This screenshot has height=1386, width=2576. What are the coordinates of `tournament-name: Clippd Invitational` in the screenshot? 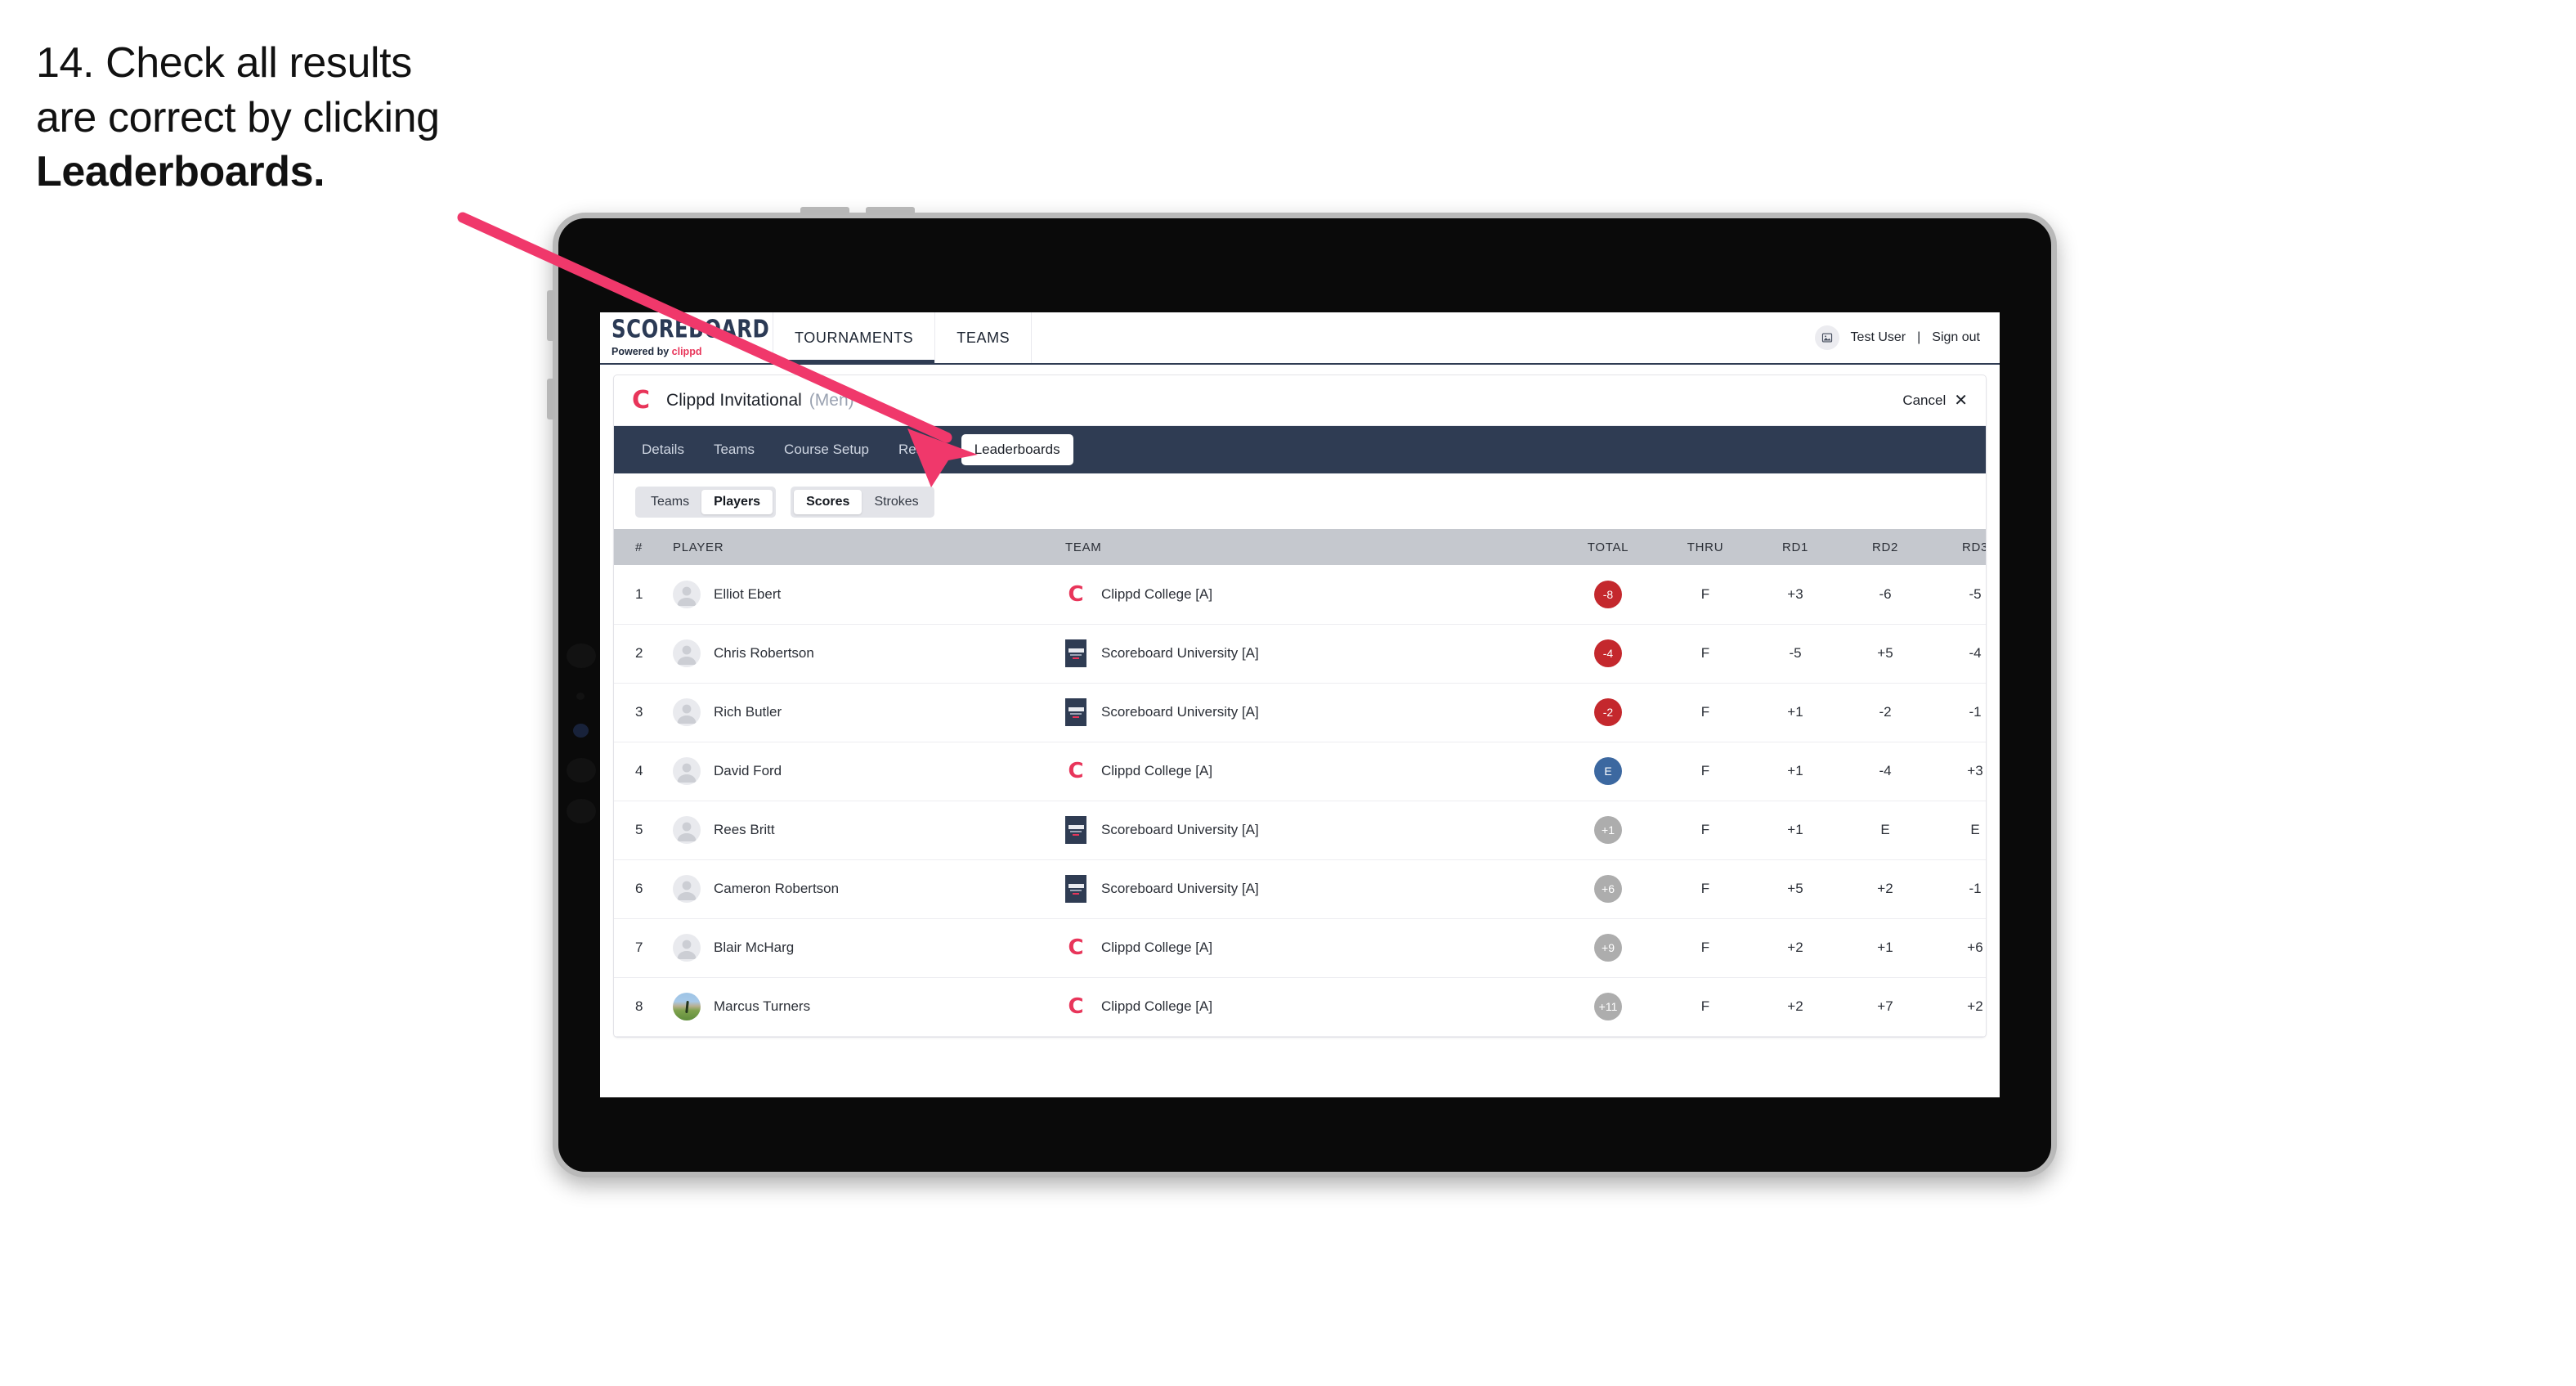 It's located at (734, 400).